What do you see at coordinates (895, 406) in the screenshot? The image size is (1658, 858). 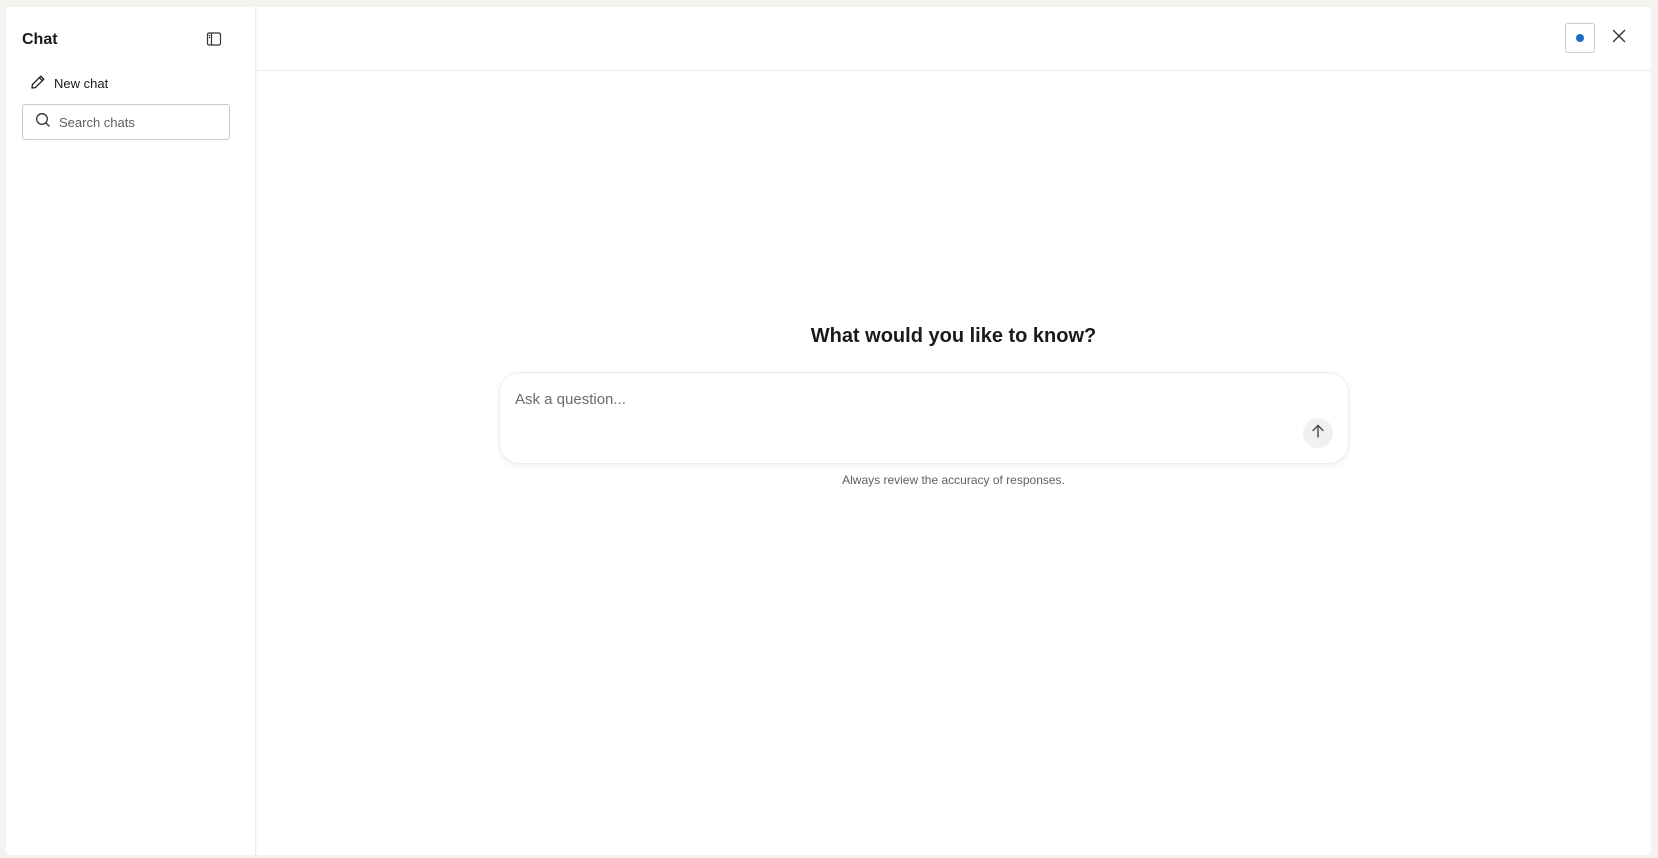 I see `question-input` at bounding box center [895, 406].